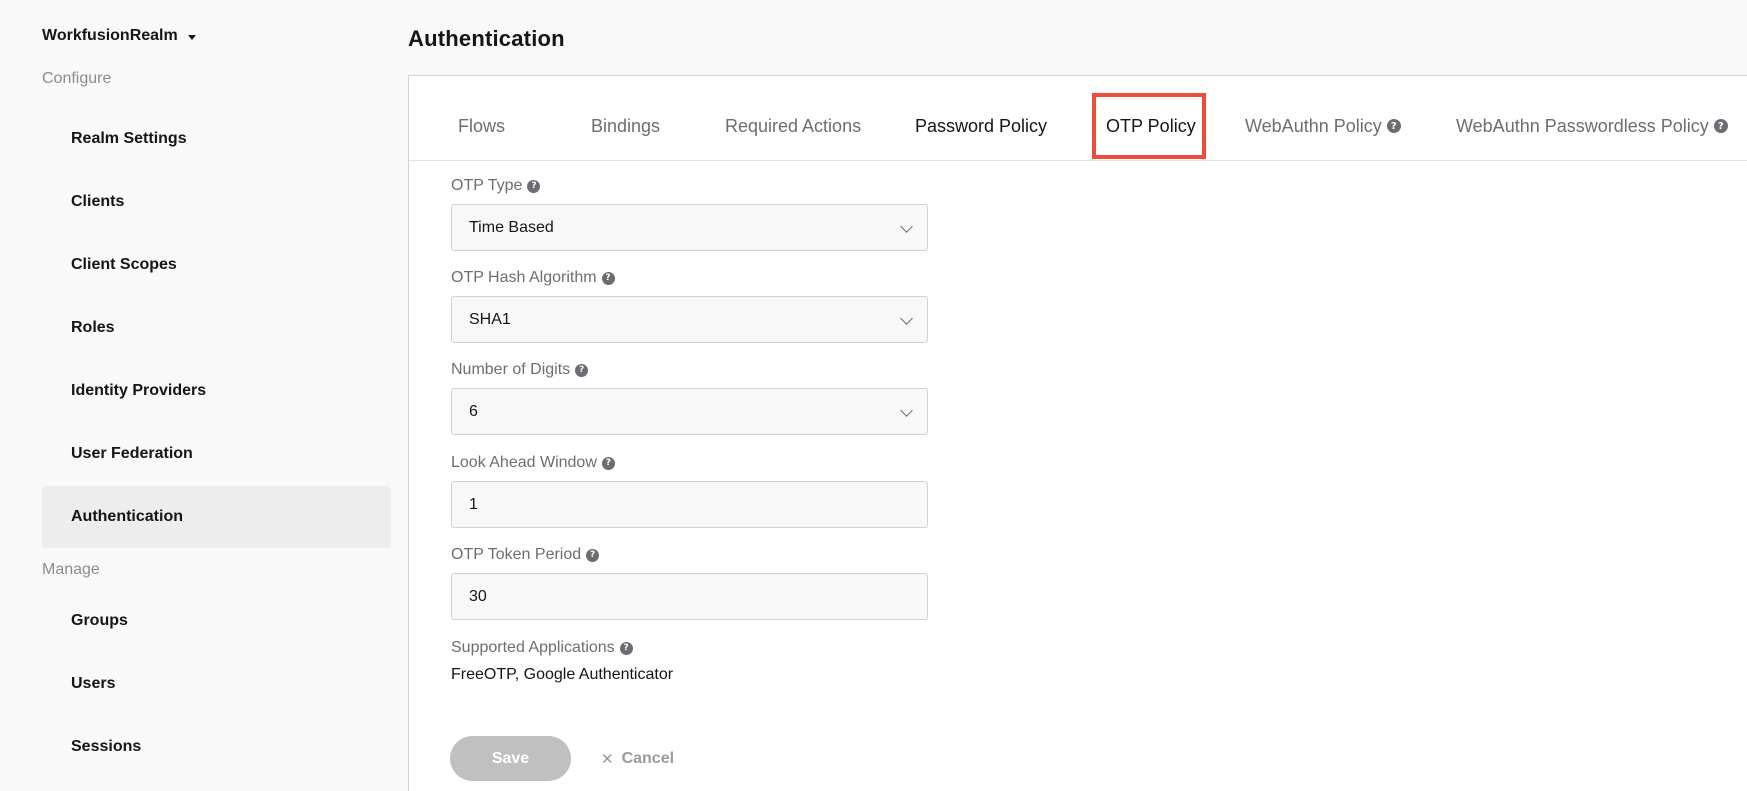  Describe the element at coordinates (511, 369) in the screenshot. I see `field-label-text: Number of Digits` at that location.